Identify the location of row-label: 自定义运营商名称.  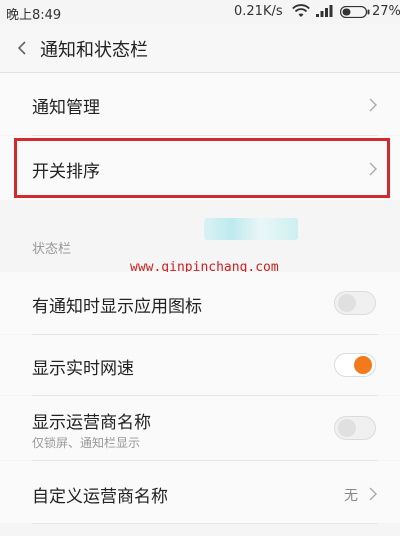
(100, 497).